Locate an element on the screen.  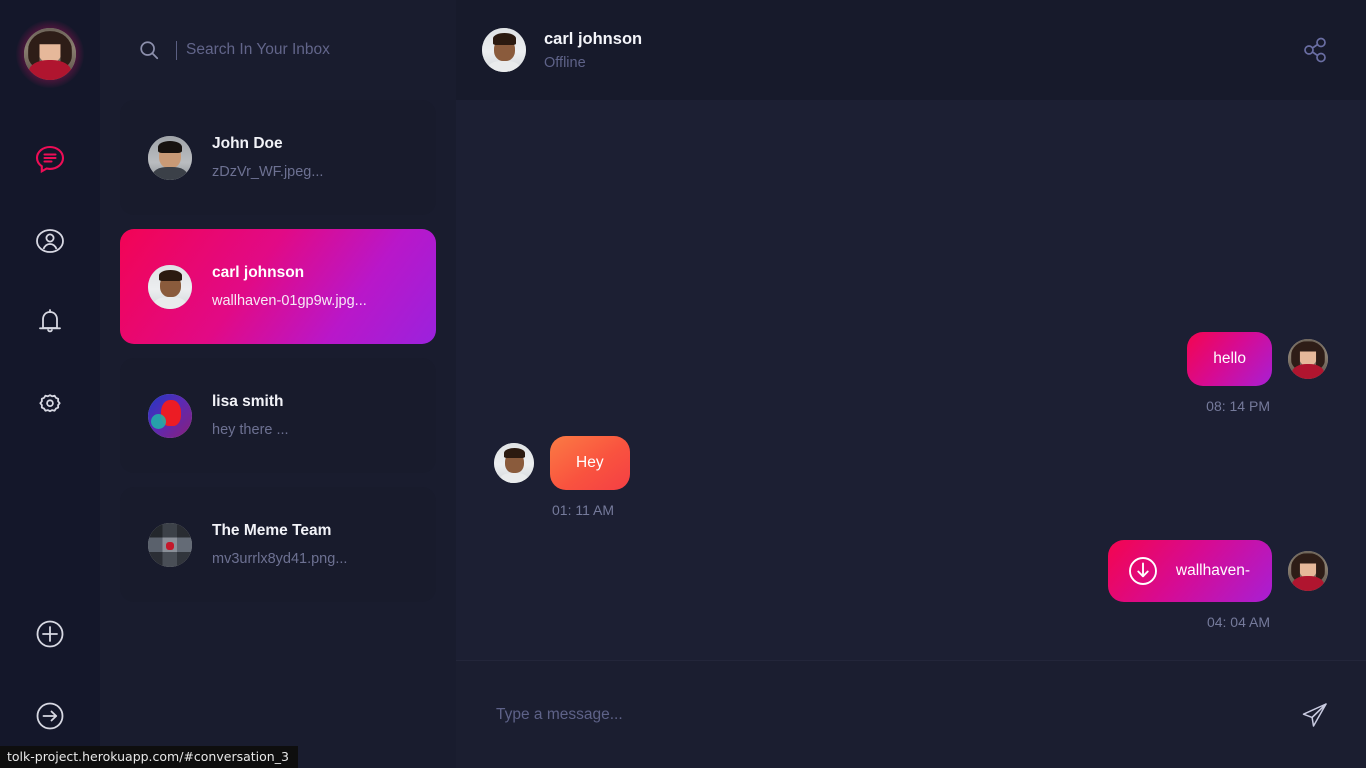
conversation-name: lisa smith is located at coordinates (248, 401).